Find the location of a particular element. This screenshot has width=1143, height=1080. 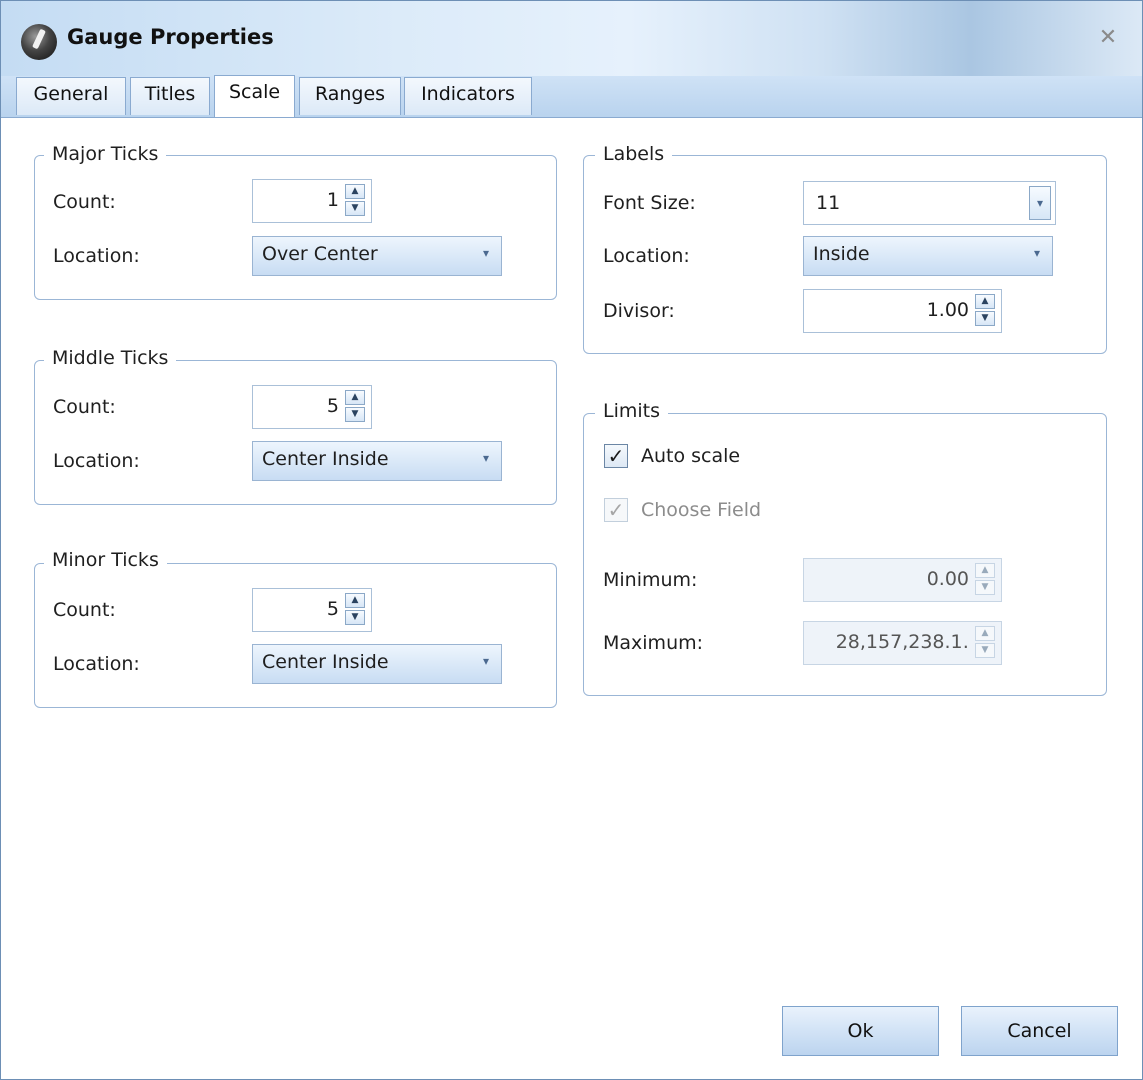

maximum-label: Maximum: is located at coordinates (653, 643).